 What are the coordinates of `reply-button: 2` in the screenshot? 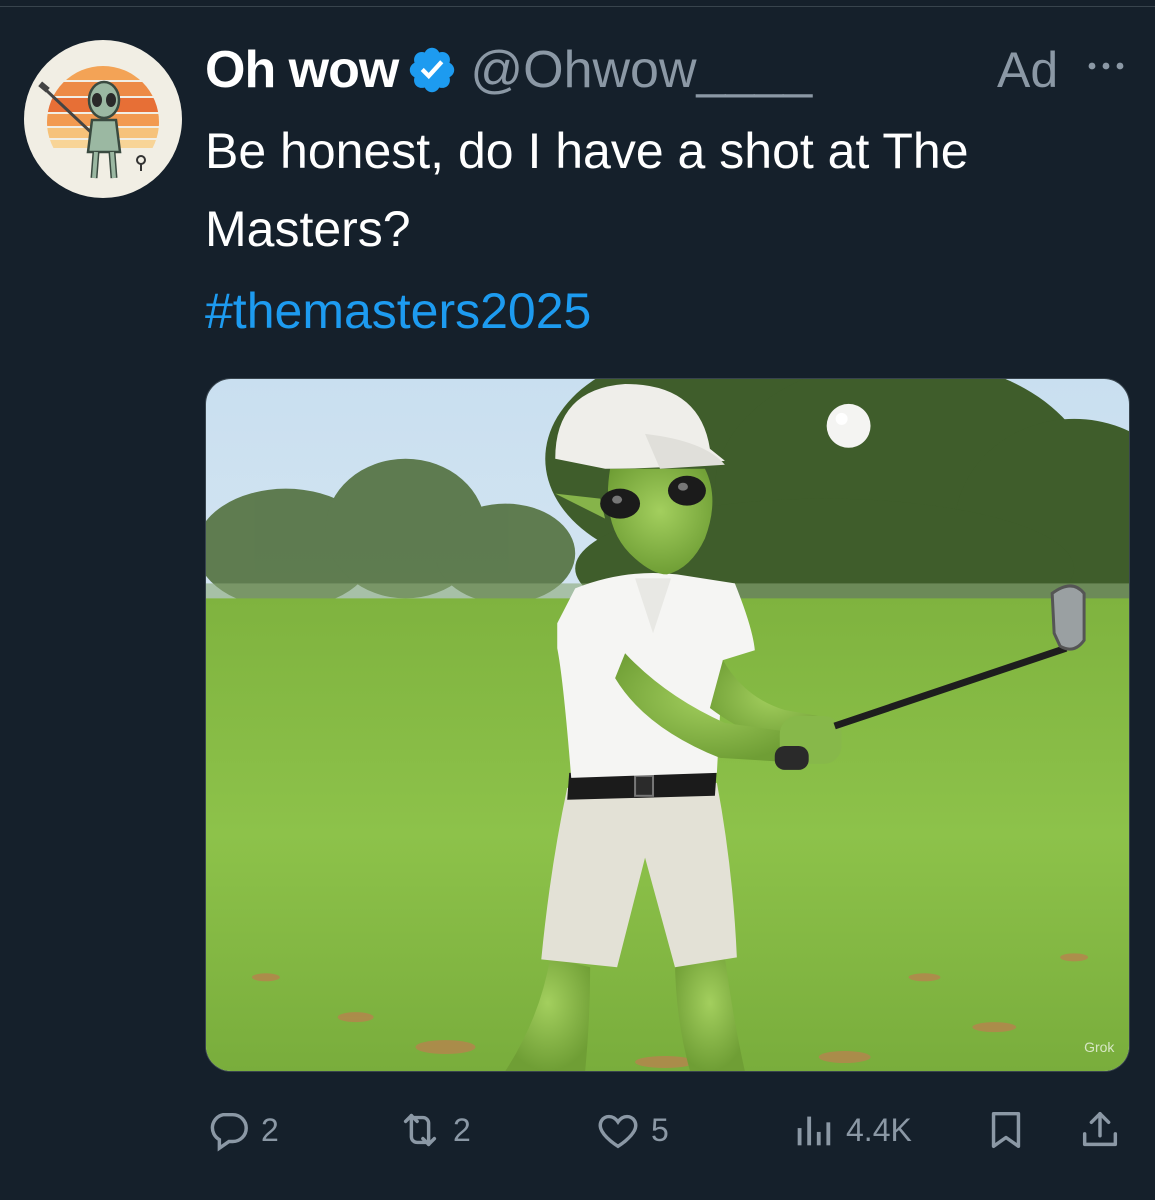 It's located at (242, 1130).